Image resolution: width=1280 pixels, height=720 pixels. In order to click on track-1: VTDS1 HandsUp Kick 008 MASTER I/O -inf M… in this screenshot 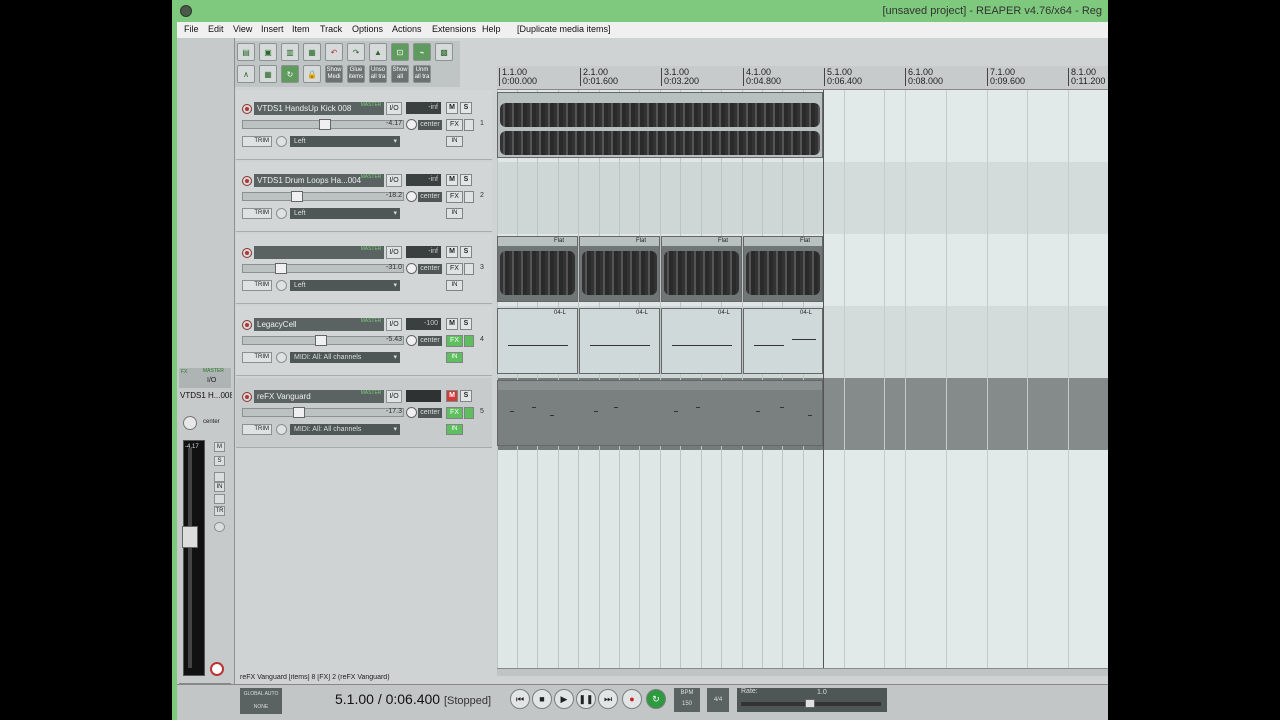, I will do `click(364, 125)`.